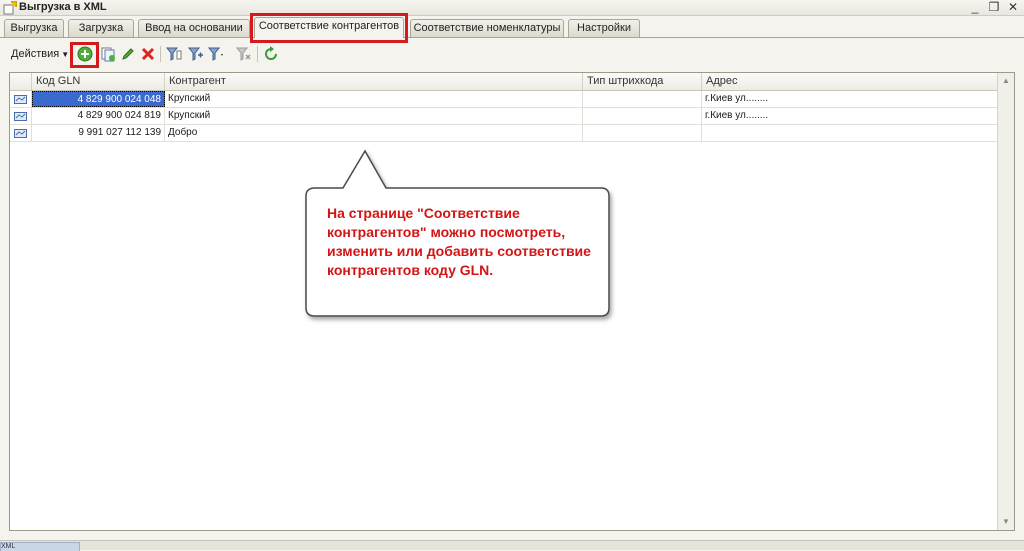  Describe the element at coordinates (512, 8) in the screenshot. I see `window-title-bar: Выгрузка в XML _ ❐ ✕` at that location.